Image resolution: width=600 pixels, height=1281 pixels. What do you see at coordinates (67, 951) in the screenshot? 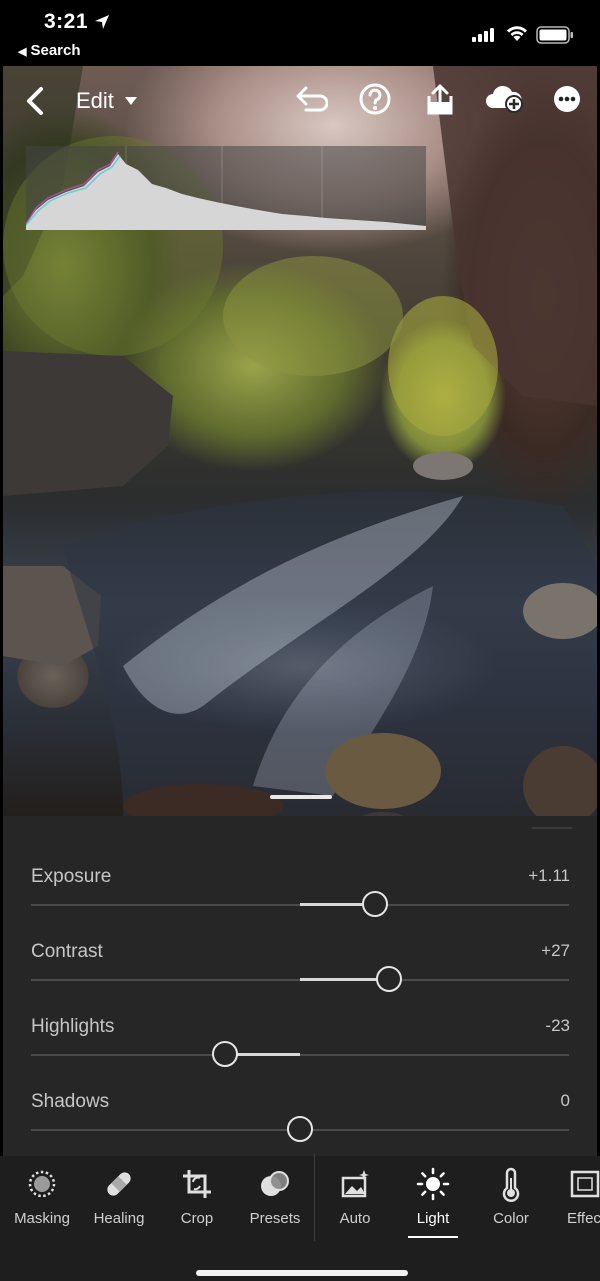
I see `slider-label: Contrast` at bounding box center [67, 951].